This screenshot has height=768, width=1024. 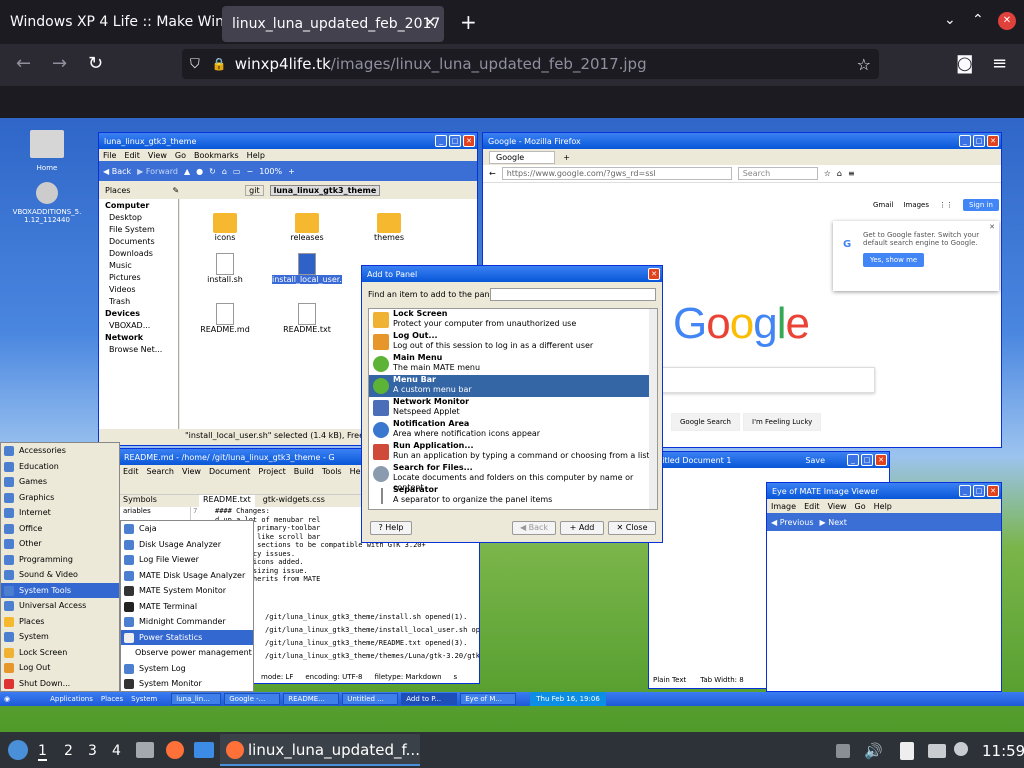 What do you see at coordinates (568, 699) in the screenshot?
I see `panel-clock: Thu Feb 16, 19:06` at bounding box center [568, 699].